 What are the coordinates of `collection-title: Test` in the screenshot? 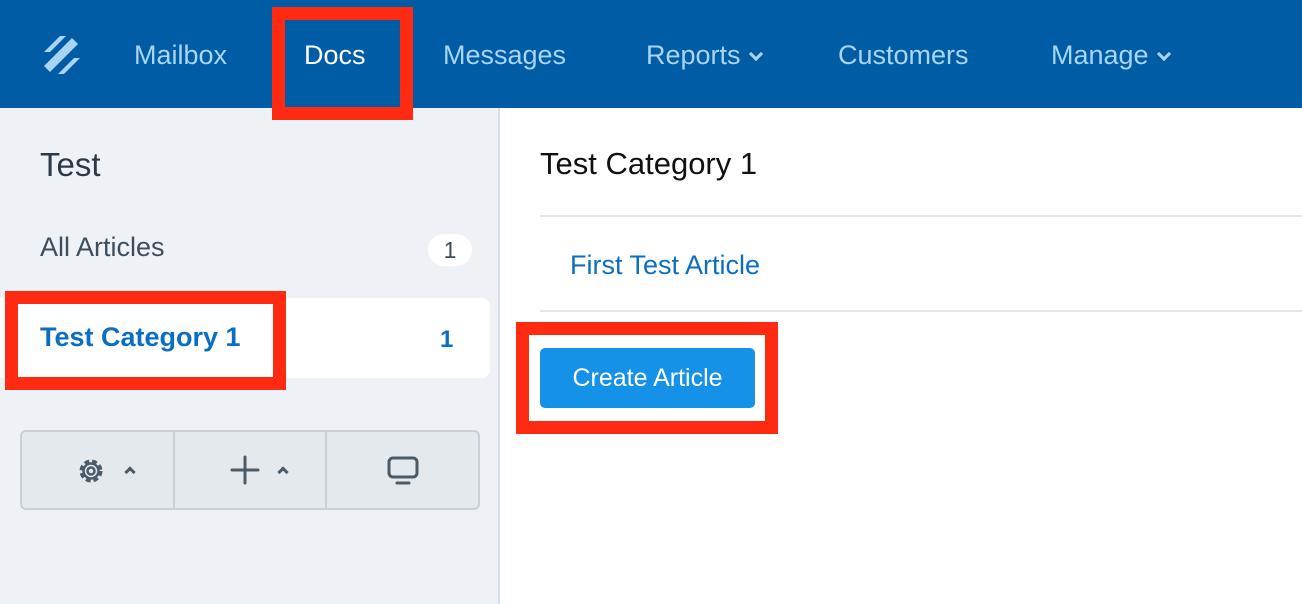 It's located at (70, 164).